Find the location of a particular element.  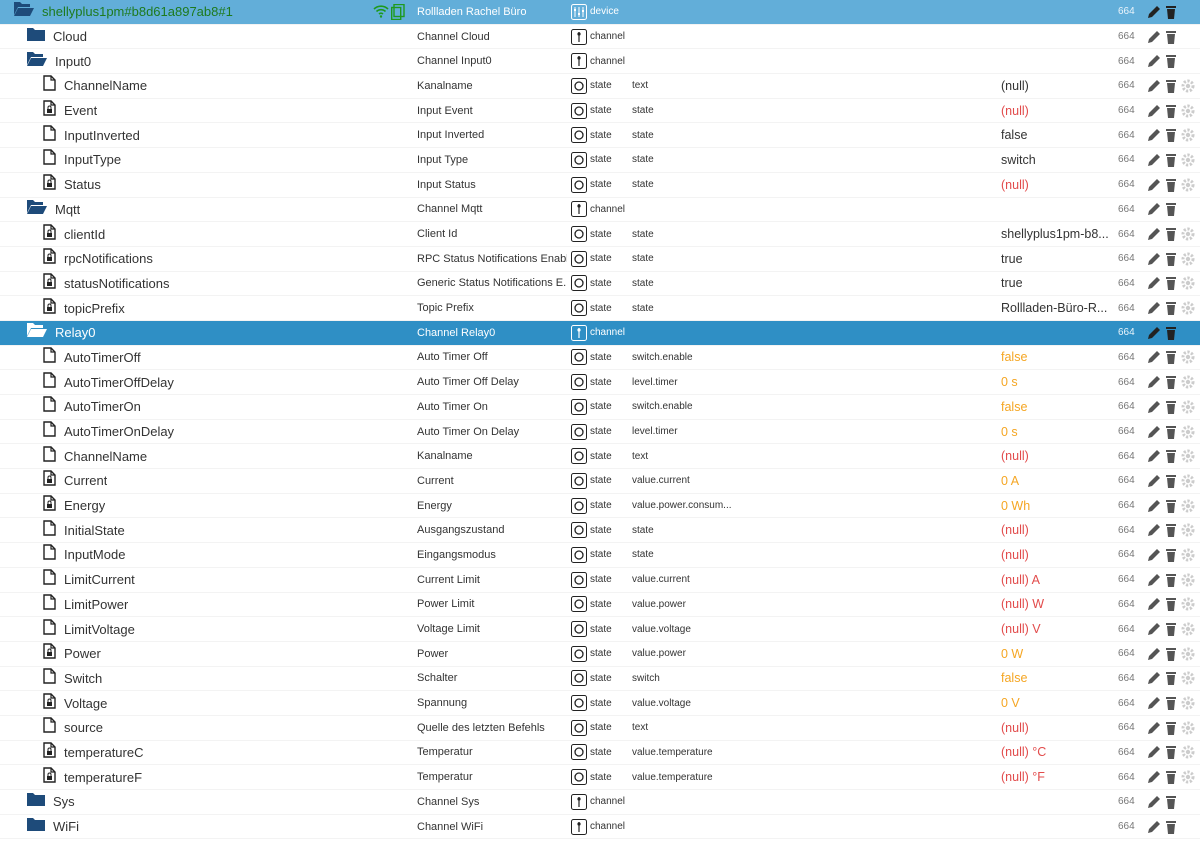

tree-row-InputType: InputType Input Type state state switch 664 is located at coordinates (600, 160).